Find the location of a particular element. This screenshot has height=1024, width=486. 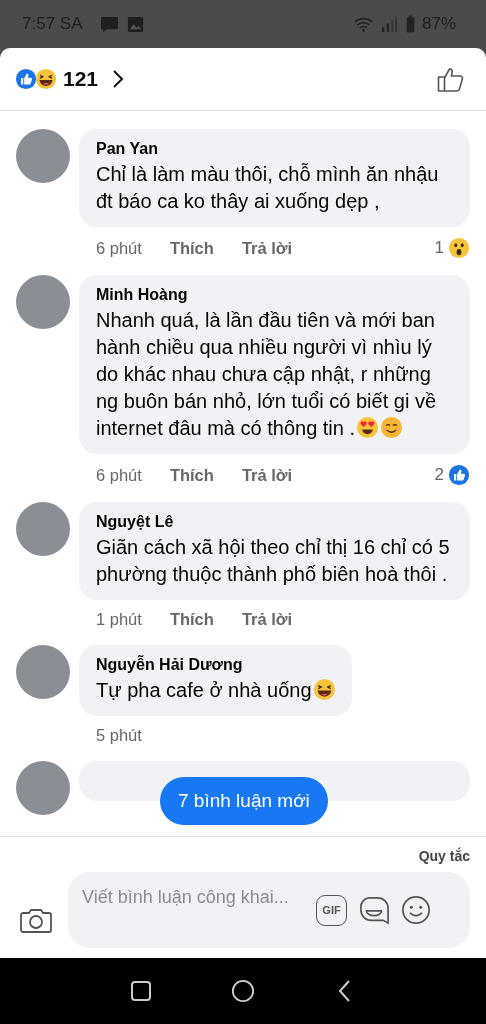

camera-icon is located at coordinates (36, 920).